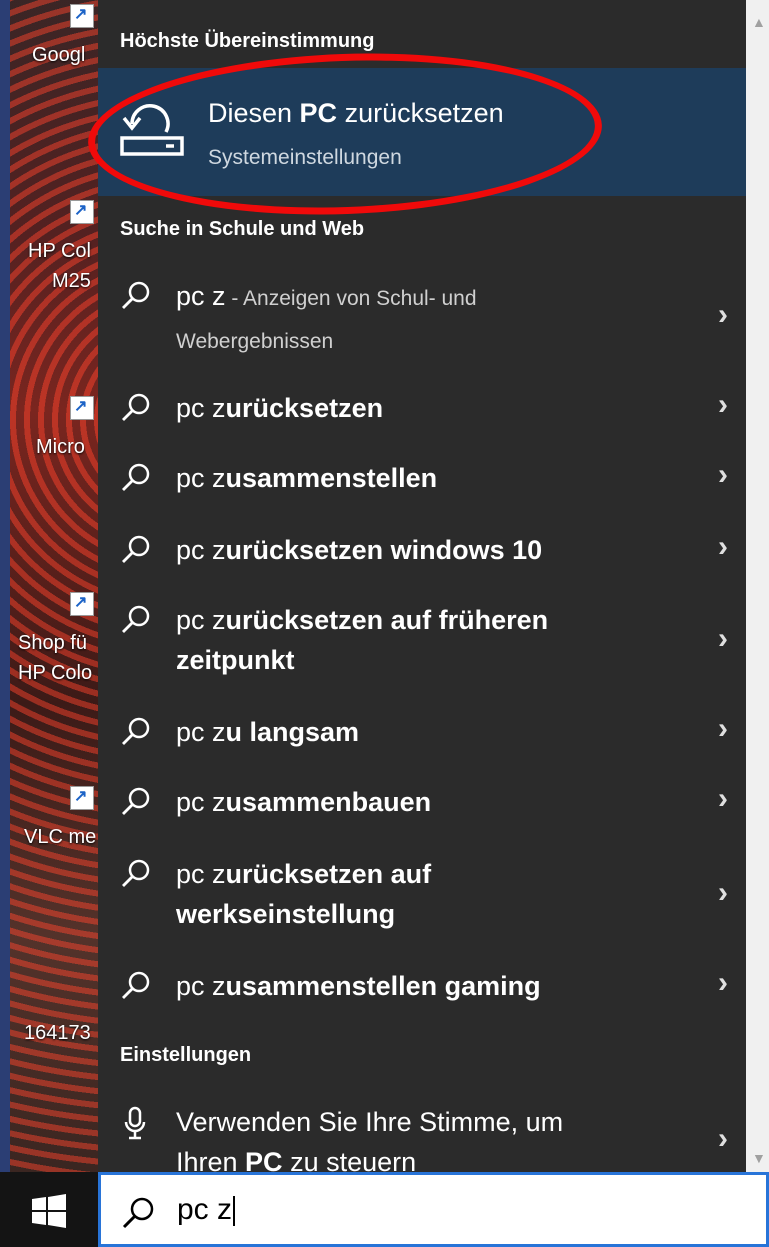  Describe the element at coordinates (45, 1012) in the screenshot. I see `desktop-icon-file: 164173` at that location.